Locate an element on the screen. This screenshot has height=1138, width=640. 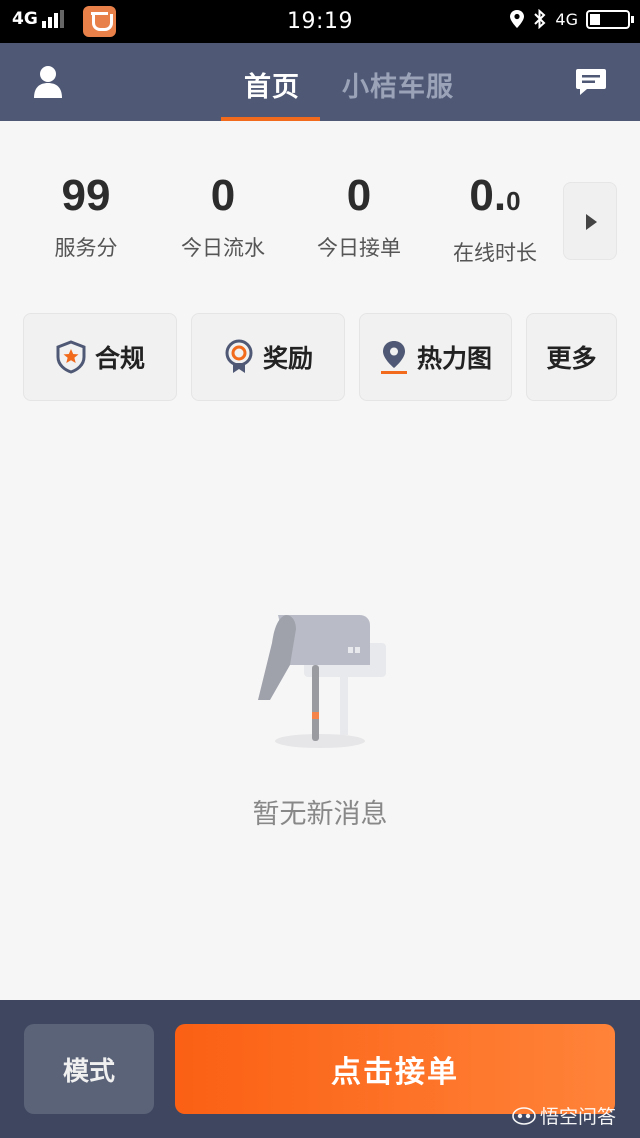
watermark: 悟空问答 is located at coordinates (564, 1115).